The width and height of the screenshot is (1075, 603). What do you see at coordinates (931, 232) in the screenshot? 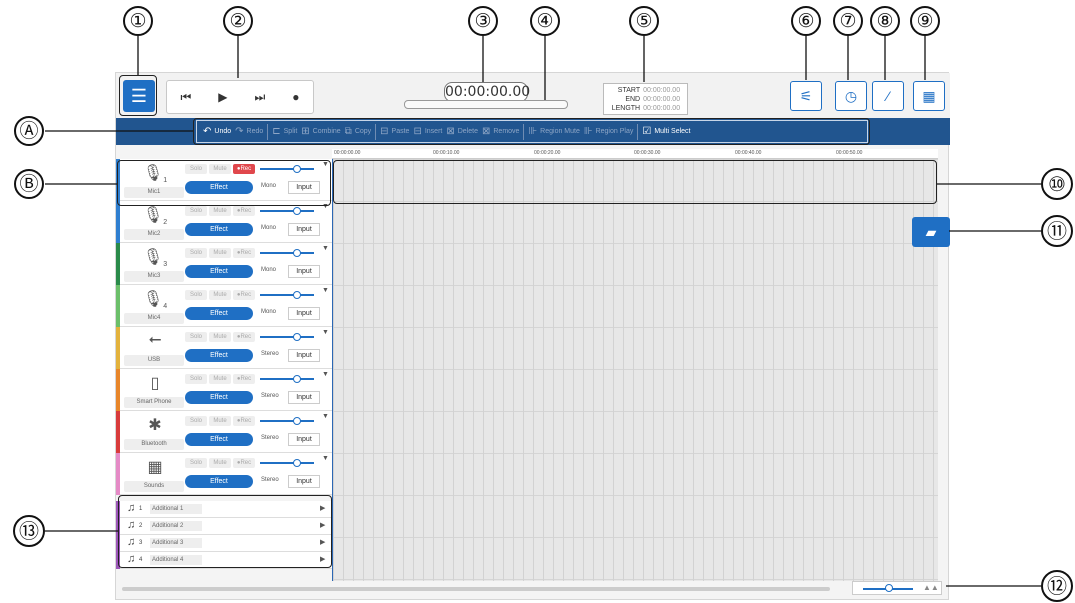
I see `file-browser-button: ▰` at bounding box center [931, 232].